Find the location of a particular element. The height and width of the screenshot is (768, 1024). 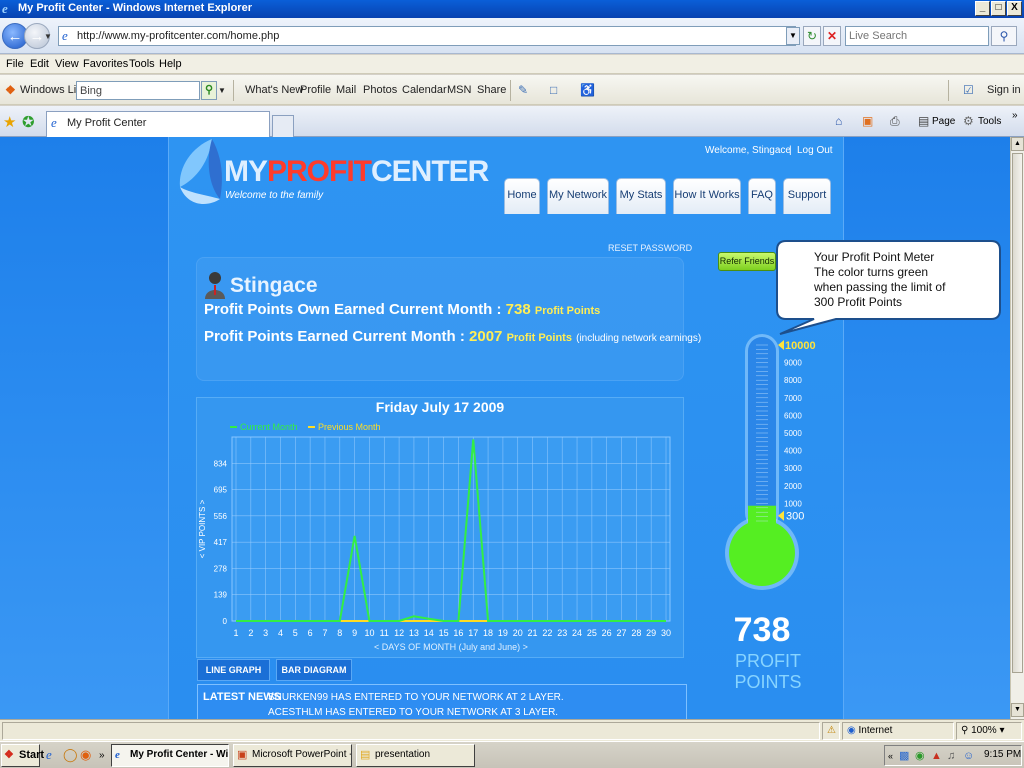

nav-my-network: My Network is located at coordinates (578, 196).